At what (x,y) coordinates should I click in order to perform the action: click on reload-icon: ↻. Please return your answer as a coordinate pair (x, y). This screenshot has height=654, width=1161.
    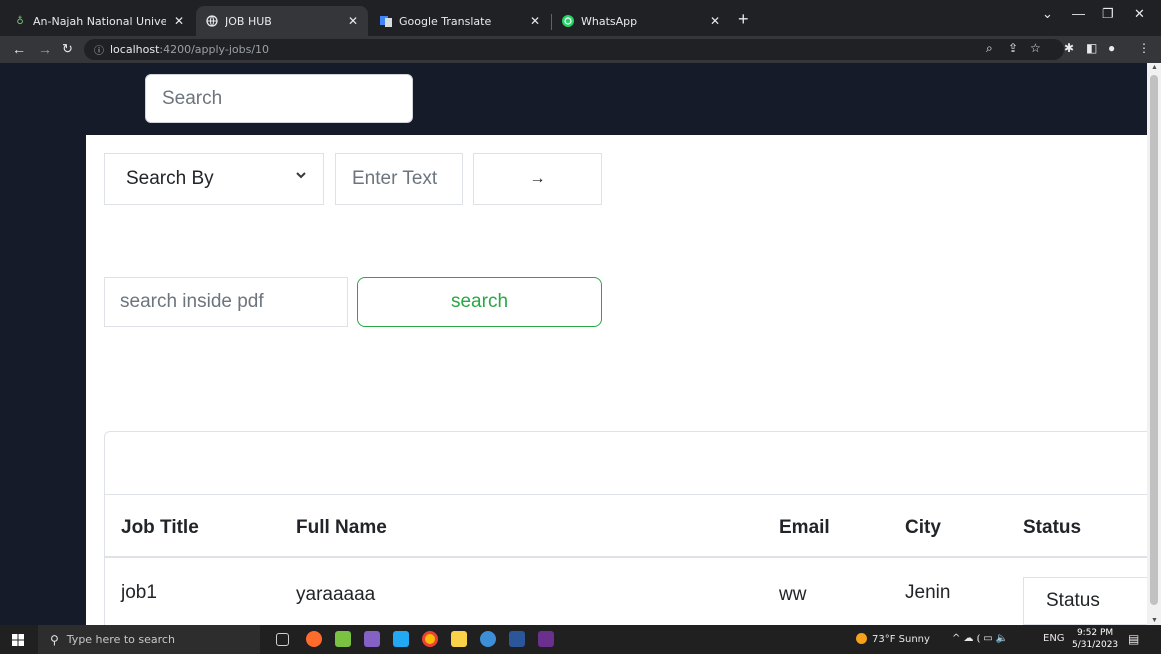
    Looking at the image, I should click on (67, 49).